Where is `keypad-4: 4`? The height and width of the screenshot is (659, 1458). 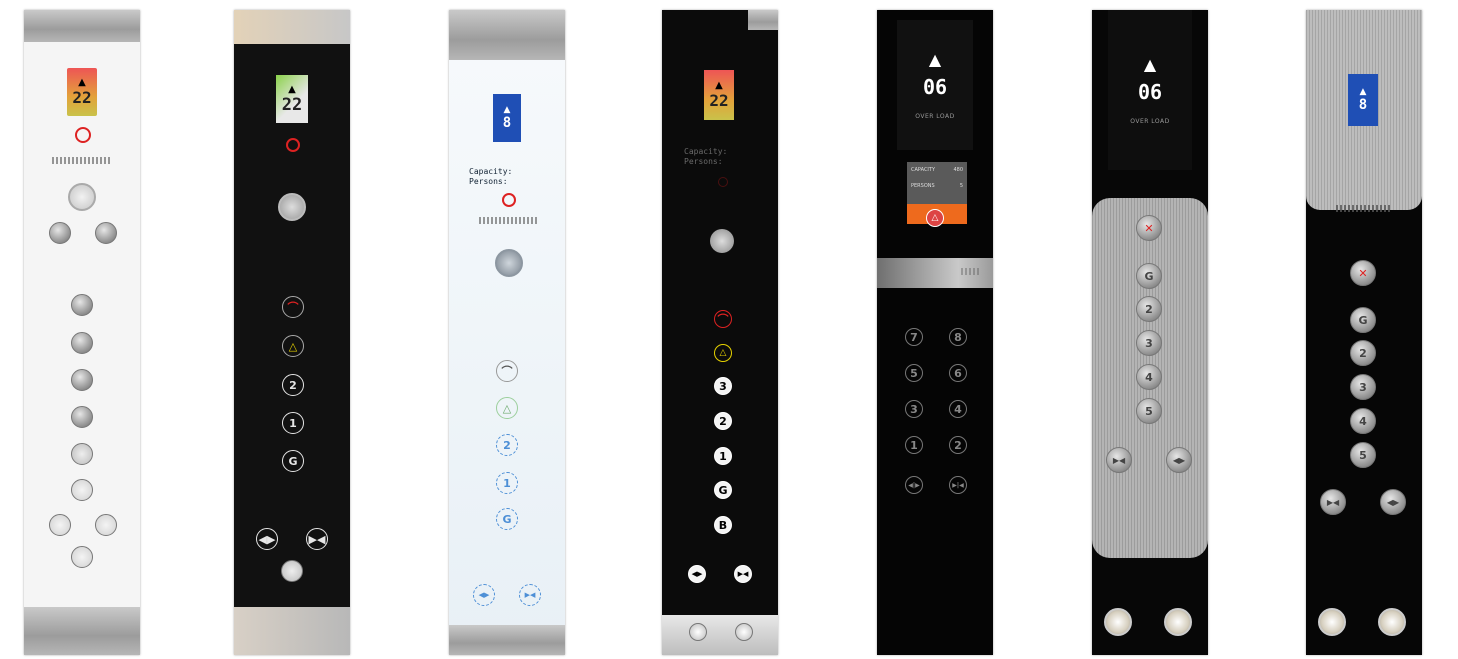
keypad-4: 4 is located at coordinates (958, 409).